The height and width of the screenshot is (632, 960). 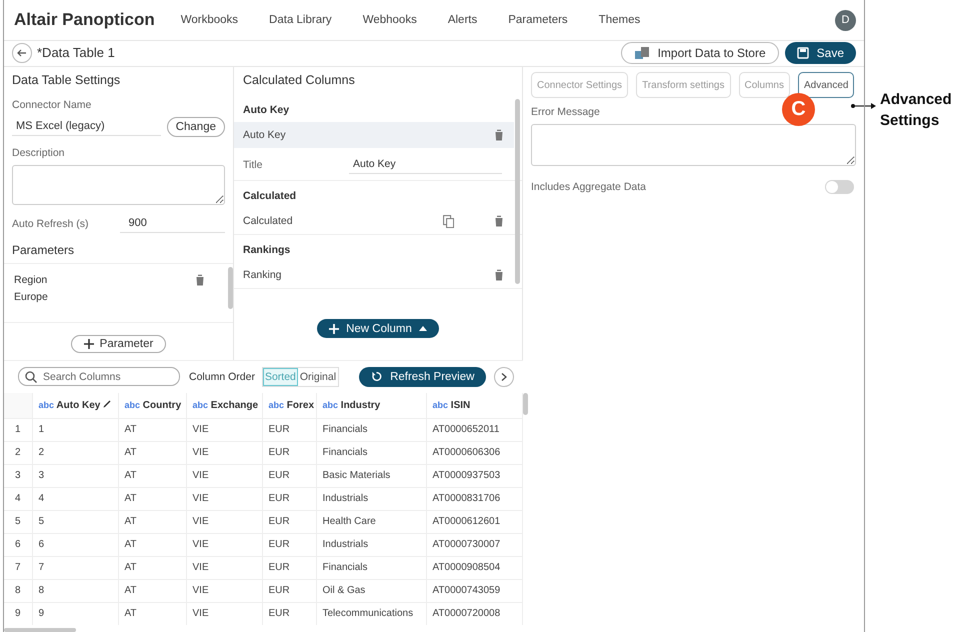 I want to click on column-header: abc Auto Key, so click(x=75, y=405).